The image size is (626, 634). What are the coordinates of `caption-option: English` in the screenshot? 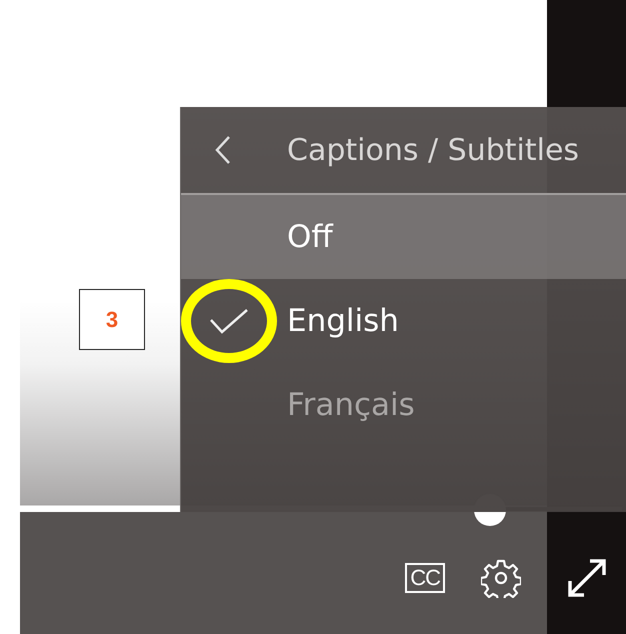 It's located at (403, 321).